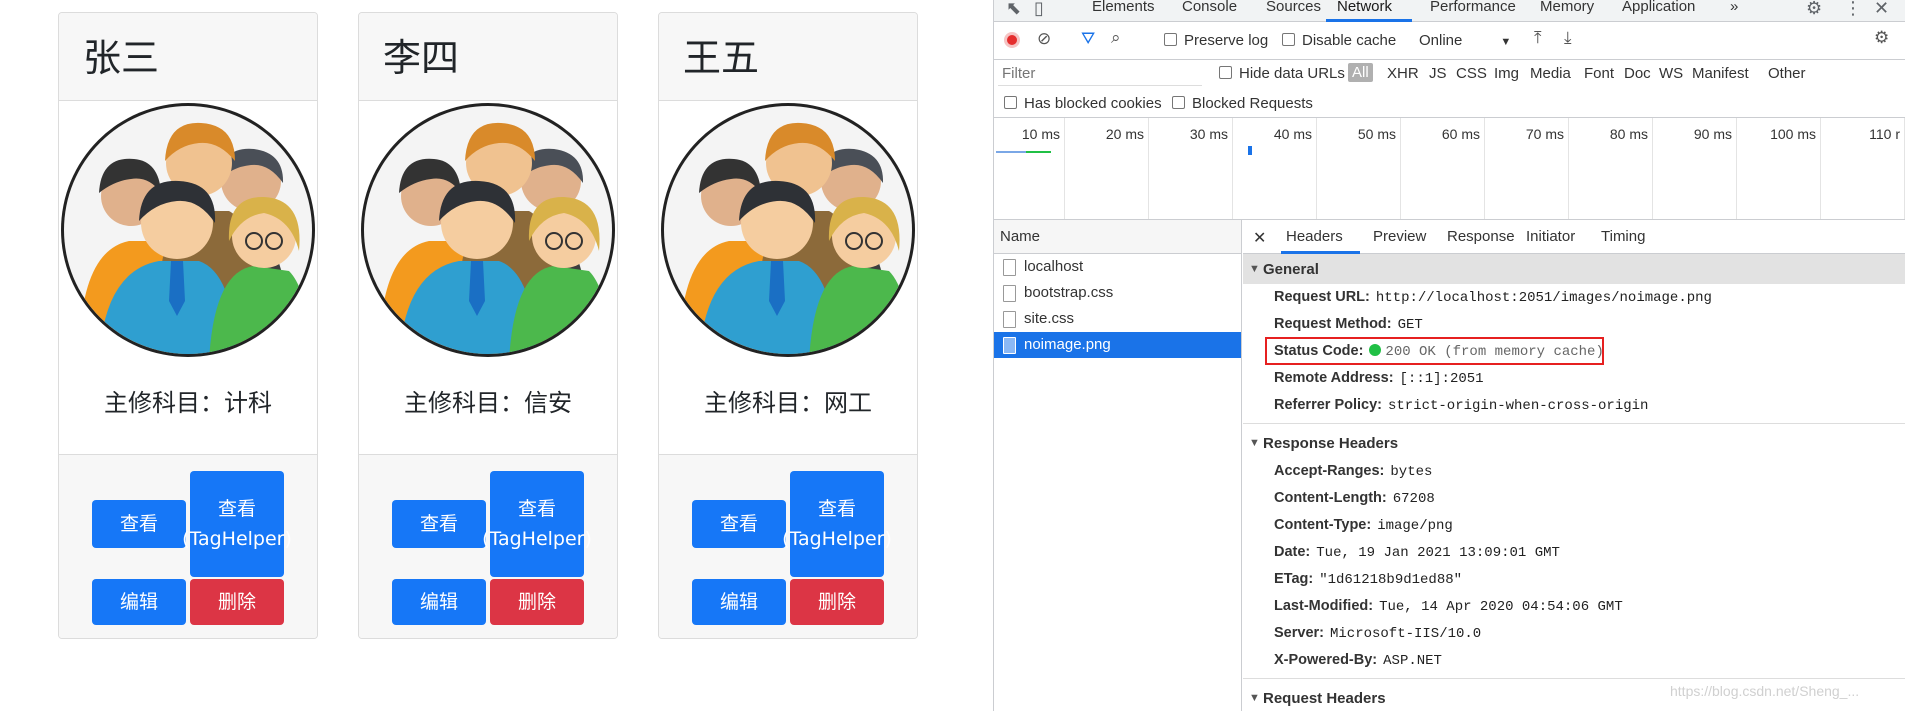 The image size is (1905, 711). What do you see at coordinates (188, 403) in the screenshot?
I see `major-text: 主修科目：计科` at bounding box center [188, 403].